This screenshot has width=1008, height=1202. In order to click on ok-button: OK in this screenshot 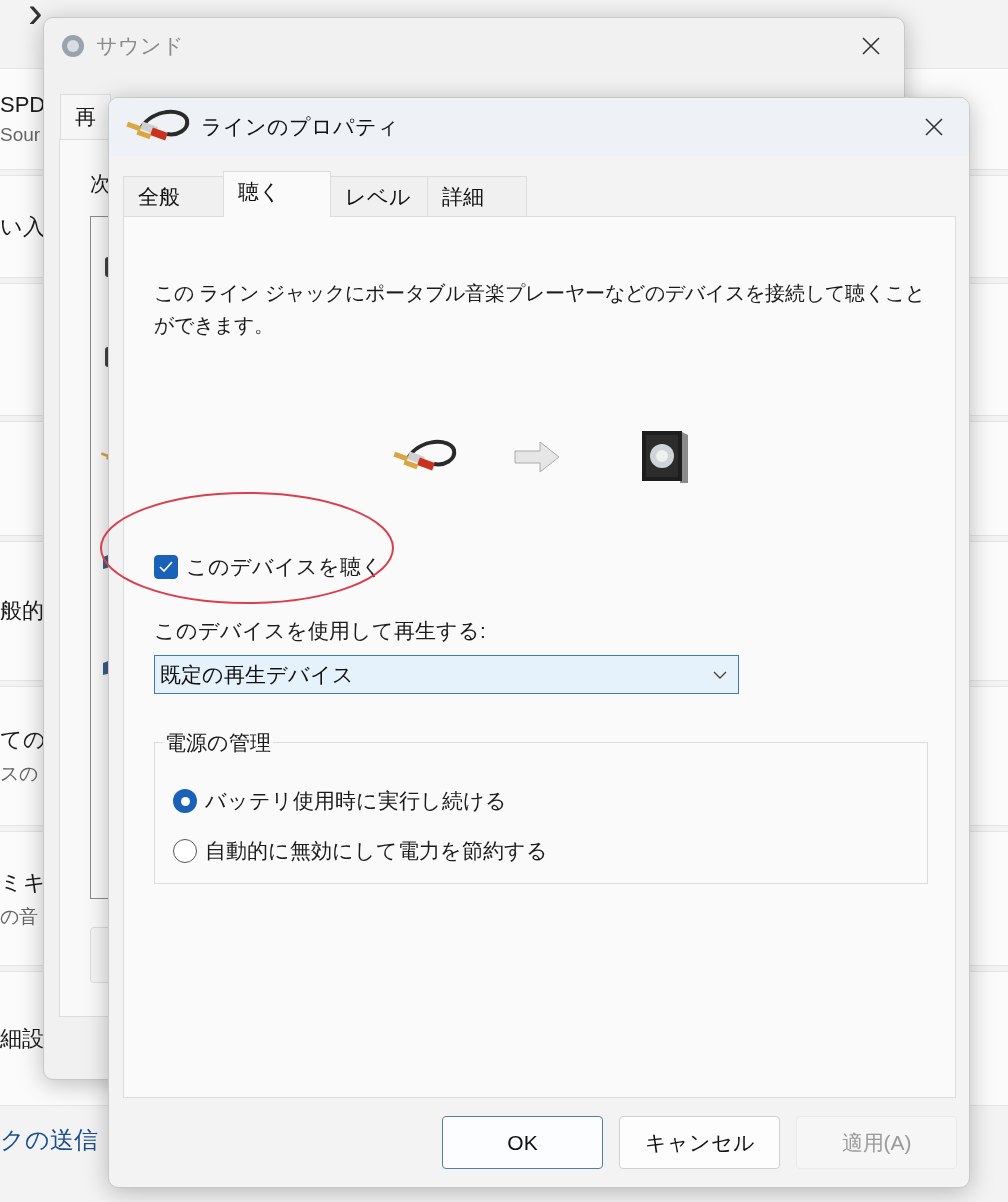, I will do `click(522, 1142)`.